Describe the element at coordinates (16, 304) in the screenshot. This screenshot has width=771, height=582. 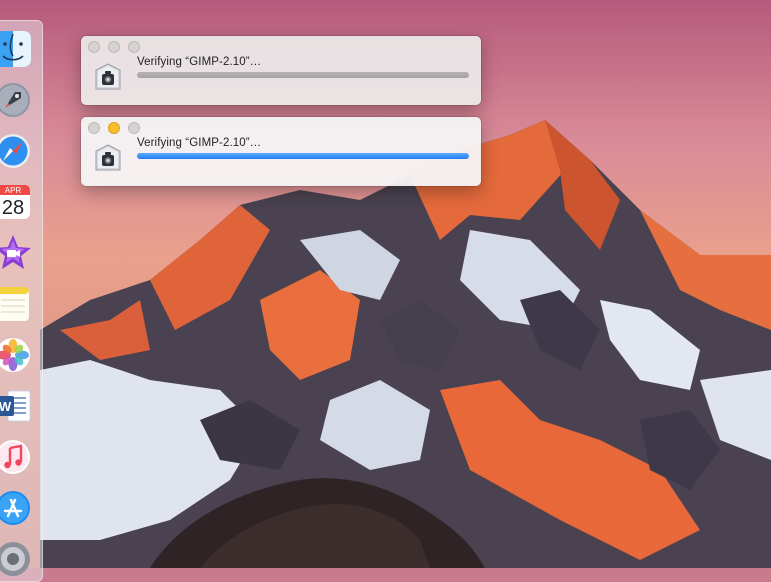
I see `notes-icon` at that location.